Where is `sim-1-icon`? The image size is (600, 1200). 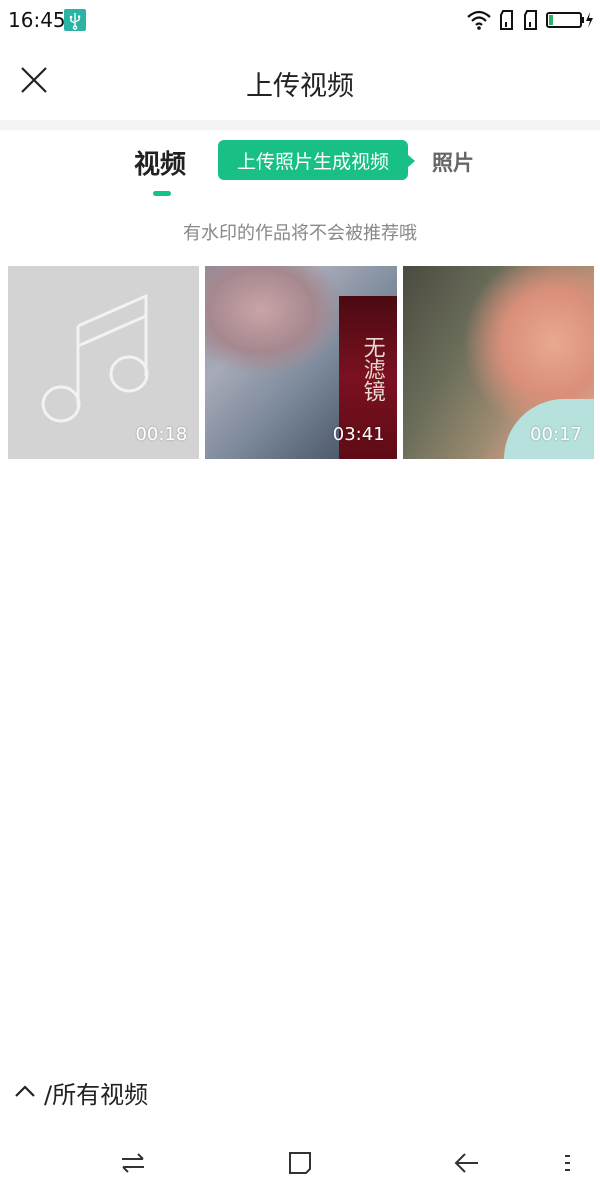
sim-1-icon is located at coordinates (507, 20).